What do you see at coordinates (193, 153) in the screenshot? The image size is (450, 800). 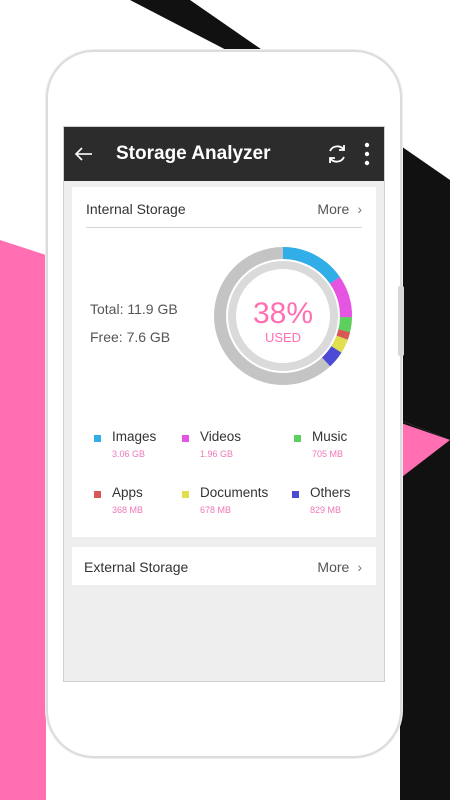 I see `app-title: Storage Analyzer` at bounding box center [193, 153].